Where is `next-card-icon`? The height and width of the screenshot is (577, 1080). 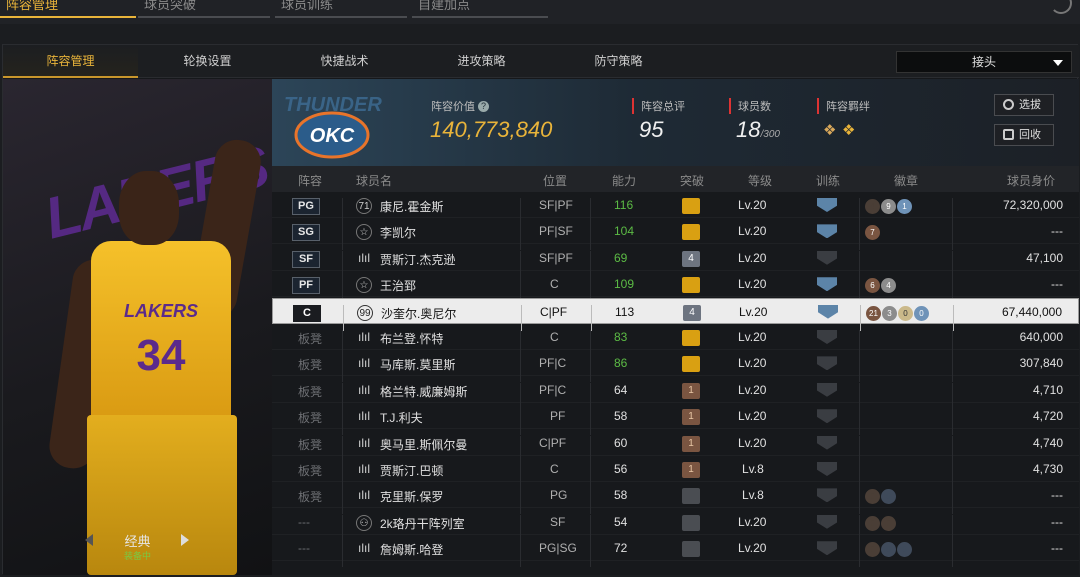
next-card-icon is located at coordinates (185, 540).